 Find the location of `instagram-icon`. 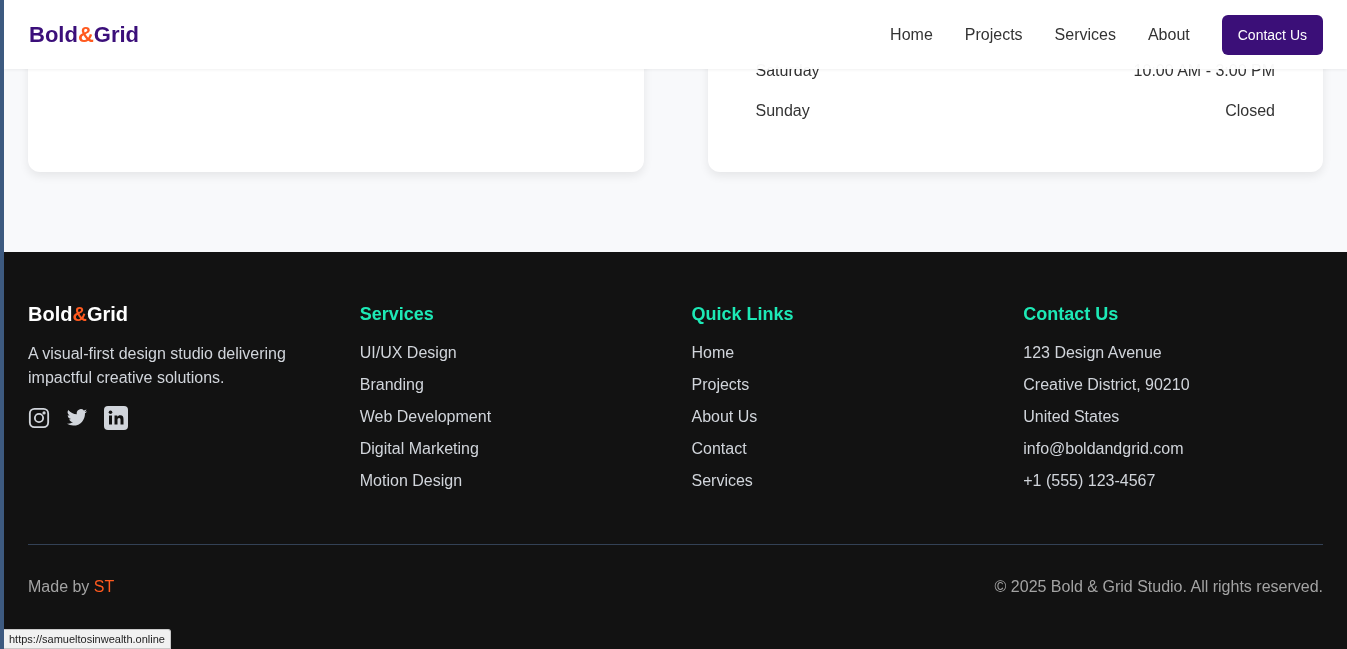

instagram-icon is located at coordinates (39, 418).